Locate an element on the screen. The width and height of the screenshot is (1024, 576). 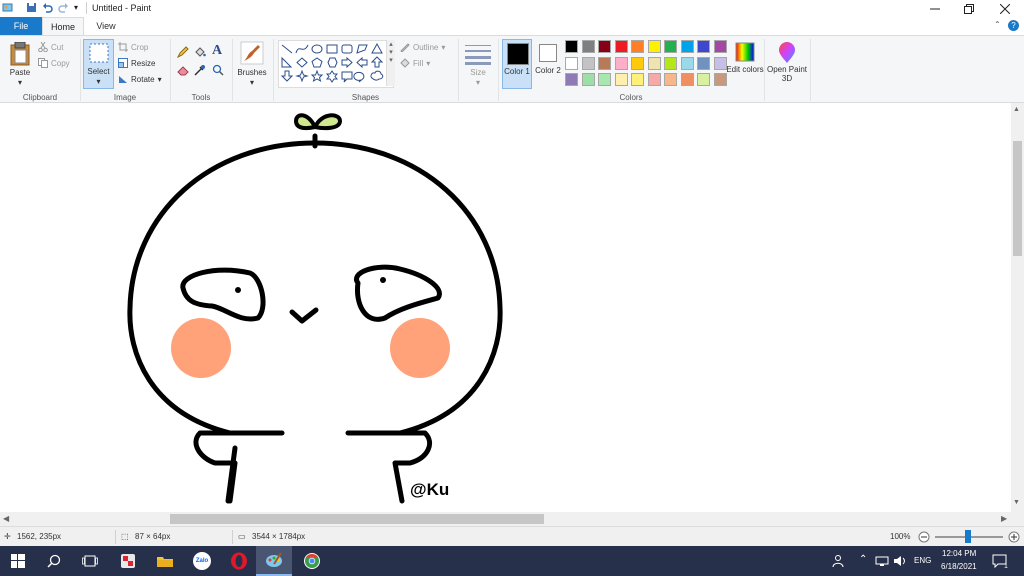
zoom-slider-thumb is located at coordinates (968, 536).